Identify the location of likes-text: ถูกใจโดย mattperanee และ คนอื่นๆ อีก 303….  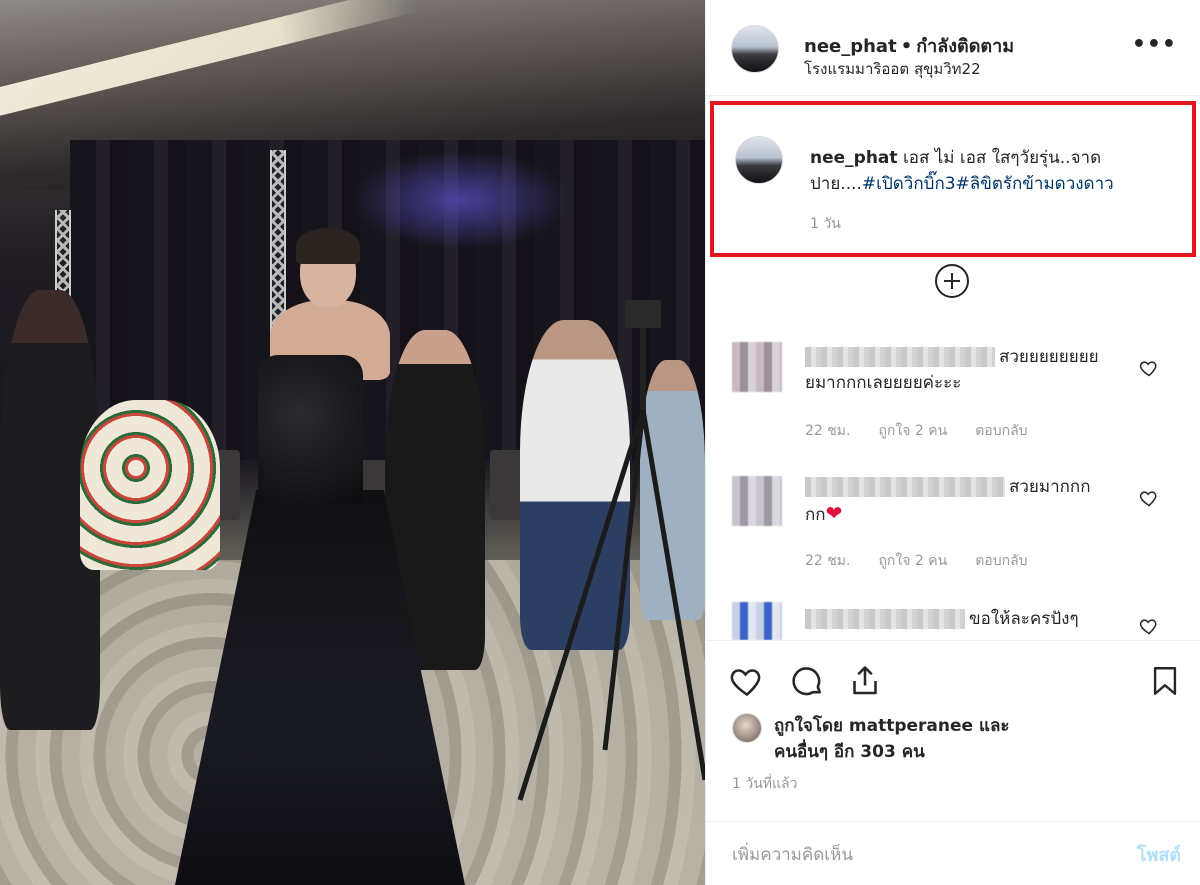
(964, 739).